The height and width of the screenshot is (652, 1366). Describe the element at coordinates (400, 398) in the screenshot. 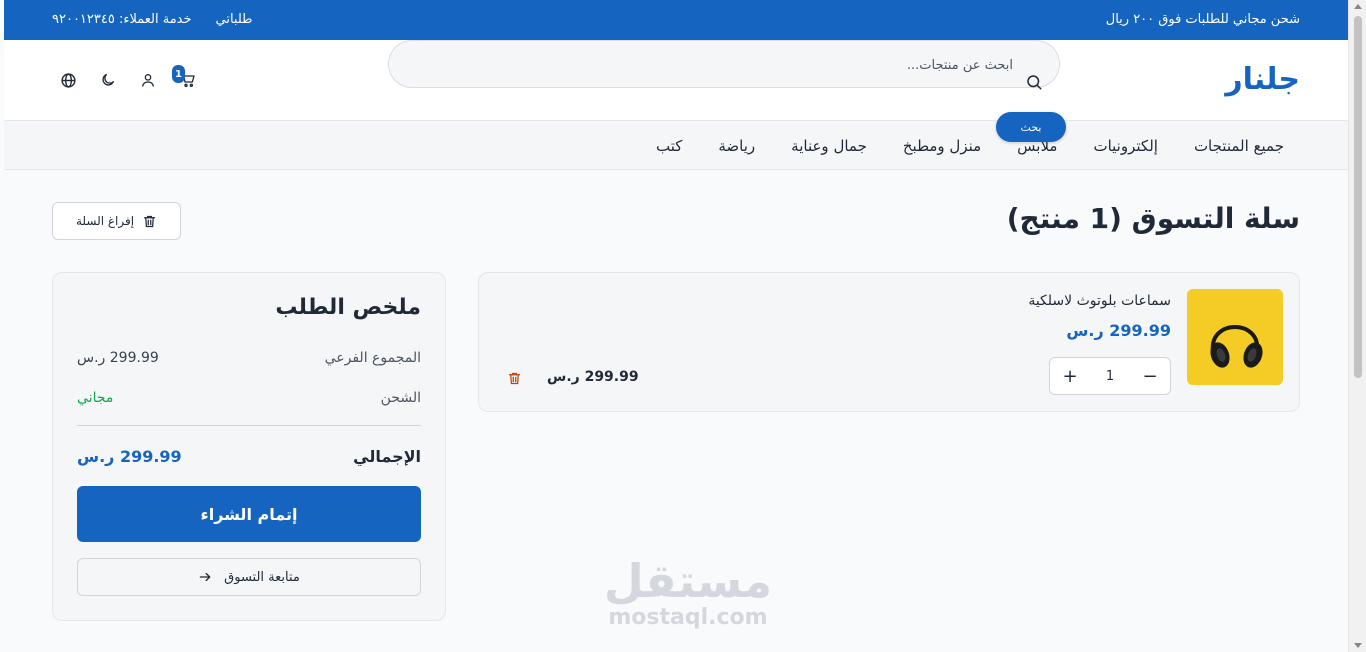

I see `shipping-label: الشحن` at that location.